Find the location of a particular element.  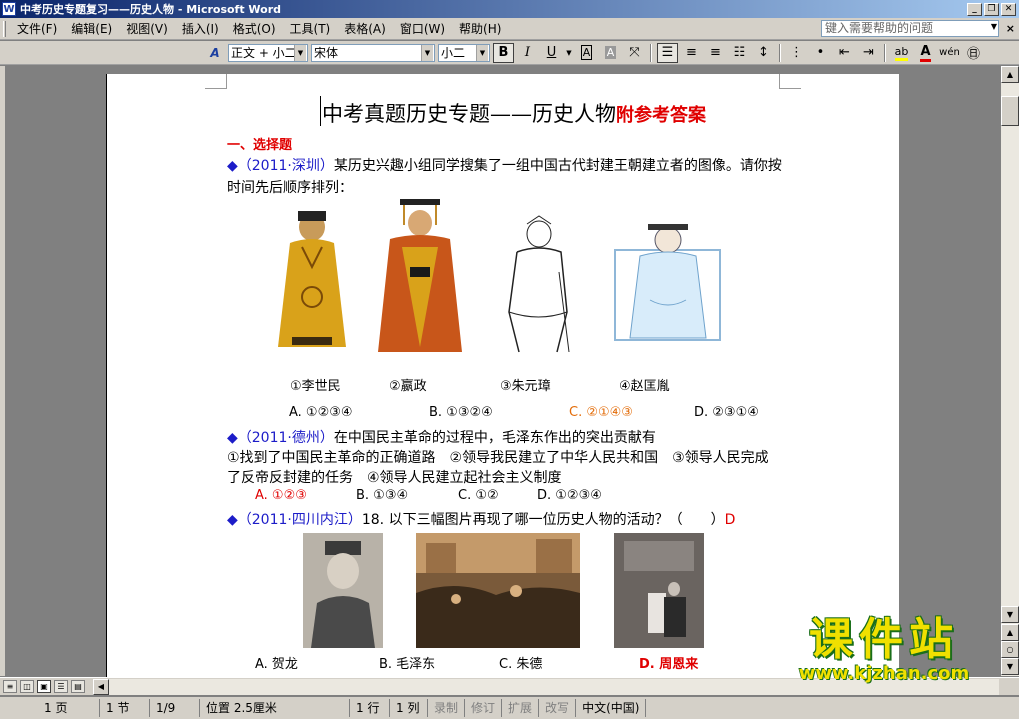

word-app-icon: W is located at coordinates (9, 9).